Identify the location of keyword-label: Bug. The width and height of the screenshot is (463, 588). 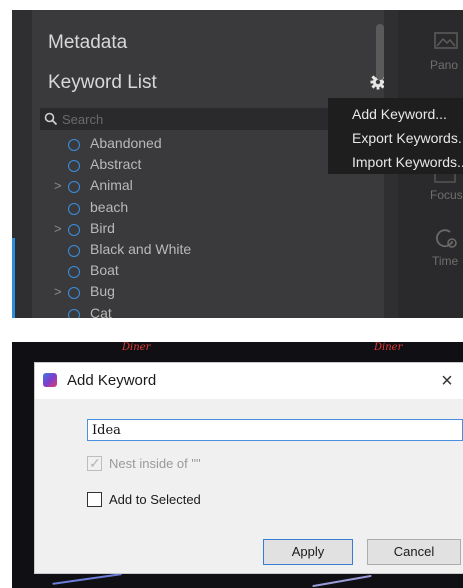
(102, 291).